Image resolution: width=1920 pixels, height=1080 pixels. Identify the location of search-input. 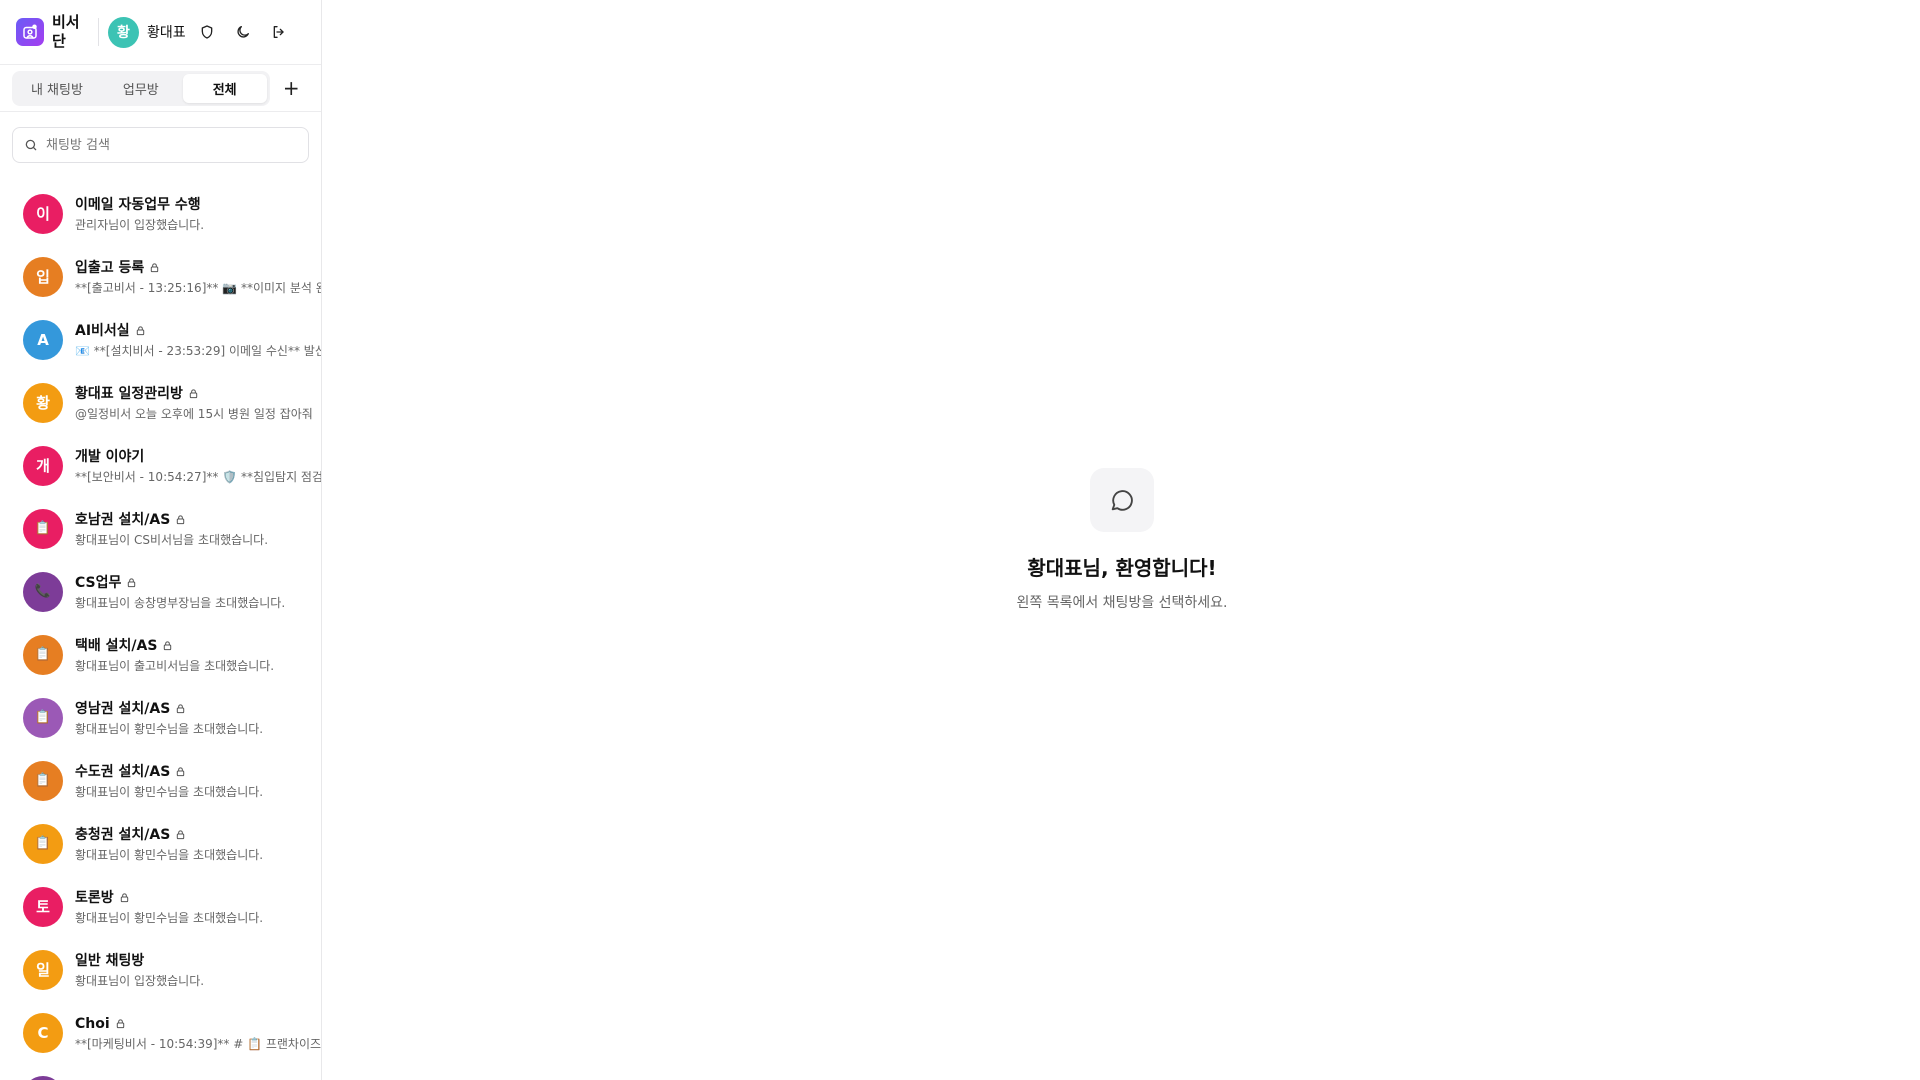
(171, 145).